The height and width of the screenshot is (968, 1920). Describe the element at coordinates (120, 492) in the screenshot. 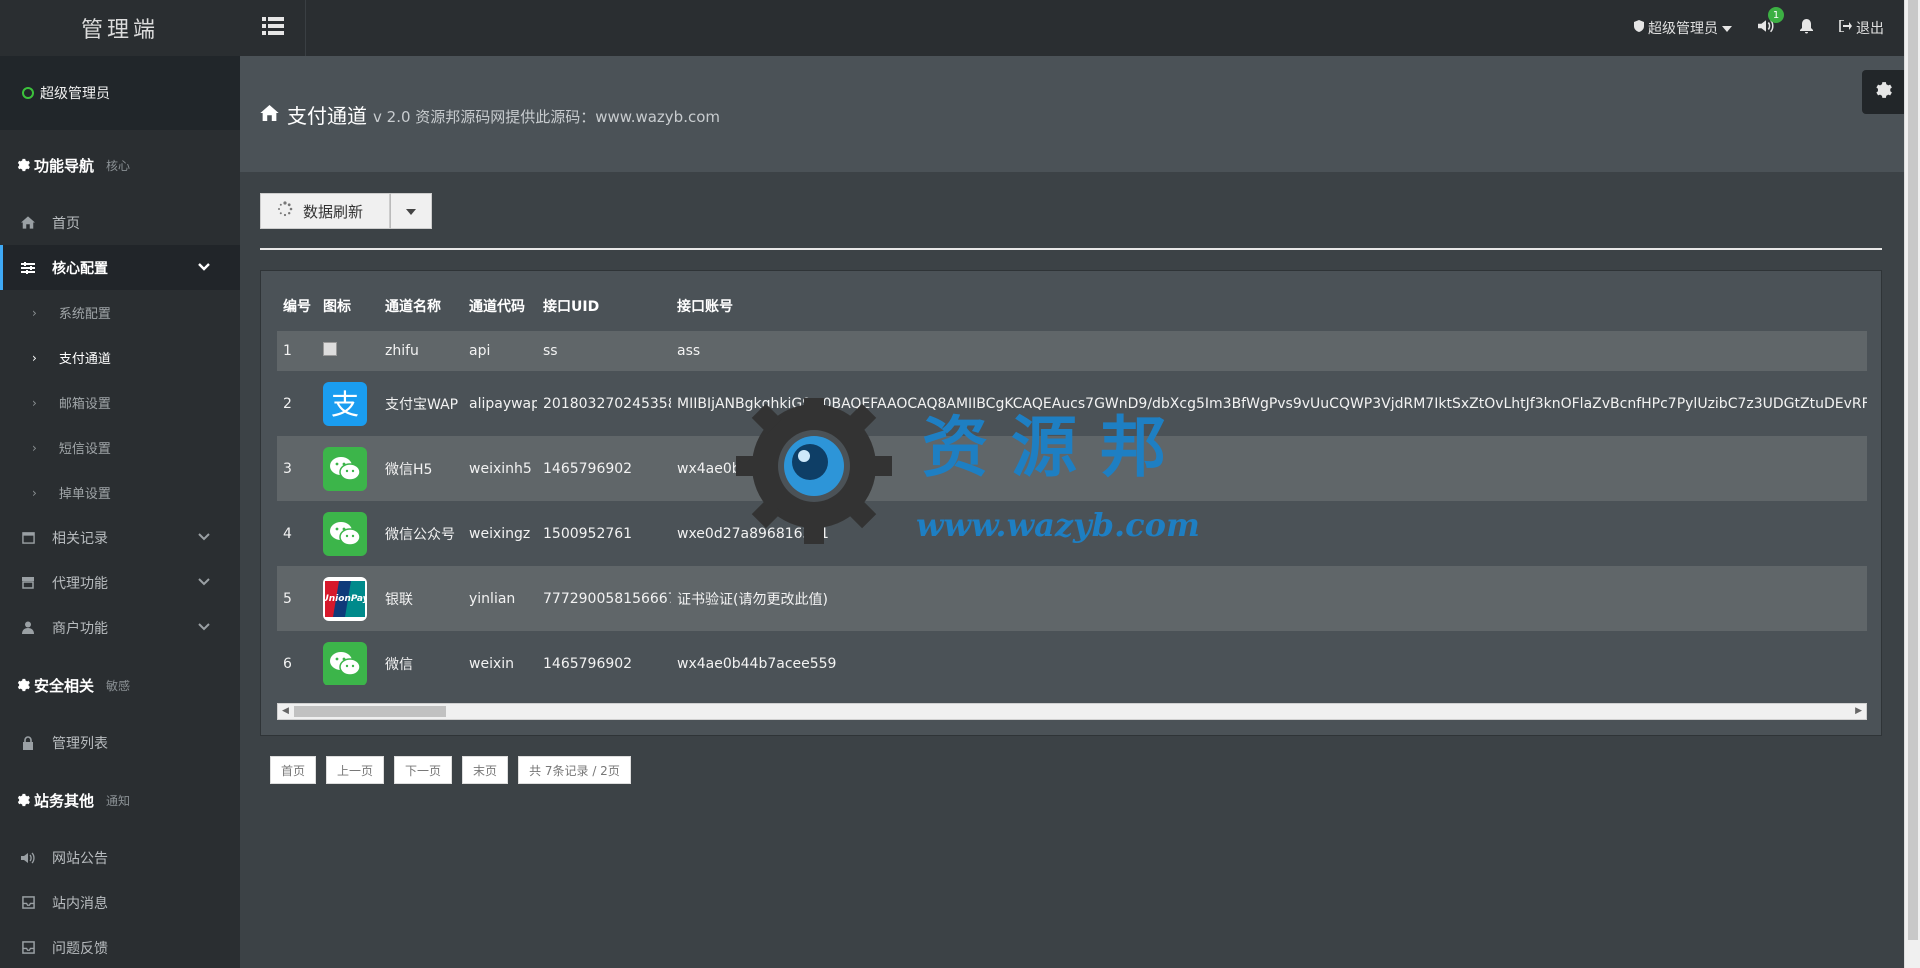

I see `sidebar-subitem-droporder: › 掉单设置` at that location.